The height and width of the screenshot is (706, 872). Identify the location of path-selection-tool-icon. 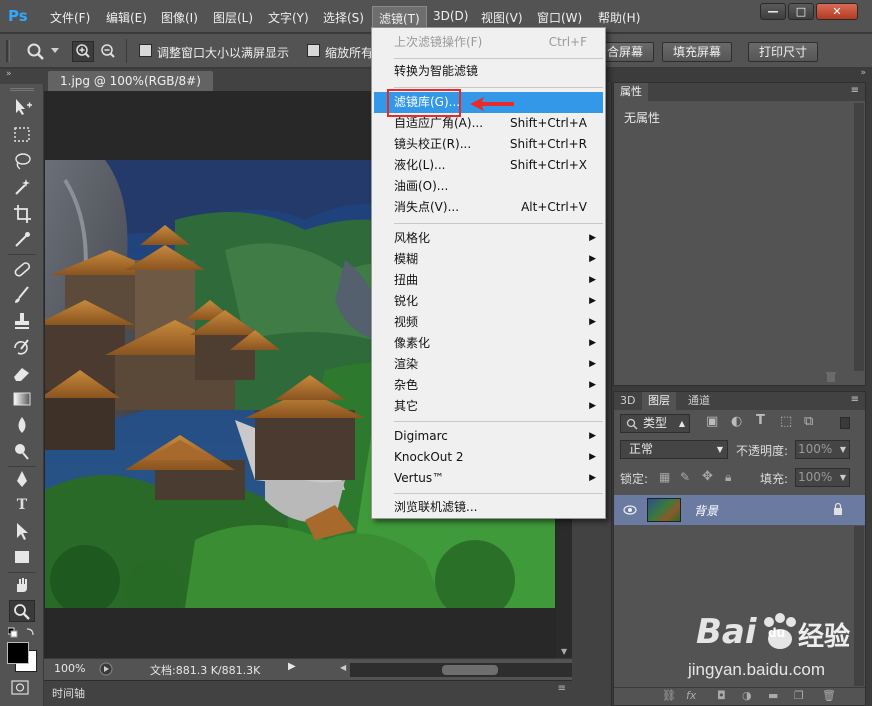
(22, 531).